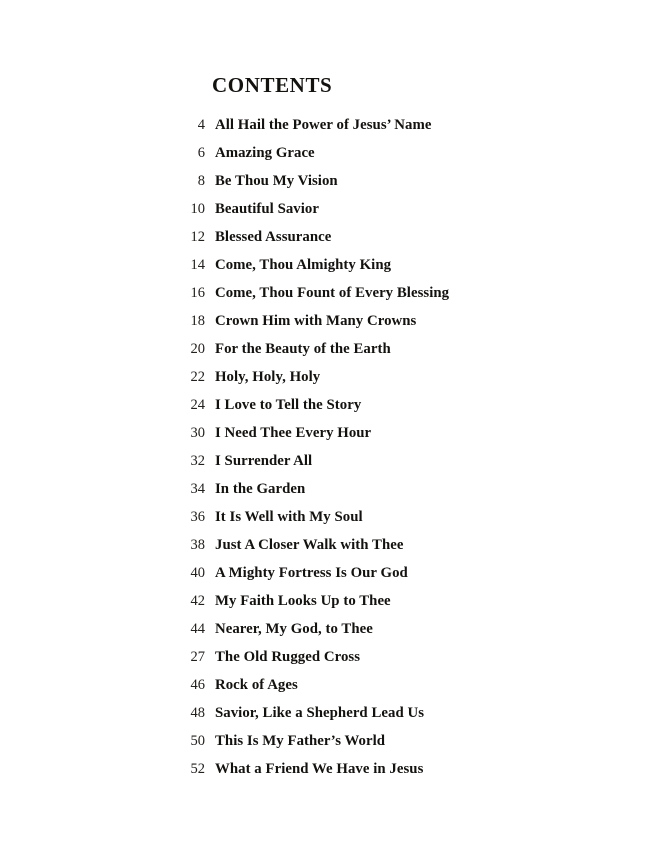  What do you see at coordinates (309, 545) in the screenshot?
I see `toc-entry-title: Just A Closer Walk with Thee` at bounding box center [309, 545].